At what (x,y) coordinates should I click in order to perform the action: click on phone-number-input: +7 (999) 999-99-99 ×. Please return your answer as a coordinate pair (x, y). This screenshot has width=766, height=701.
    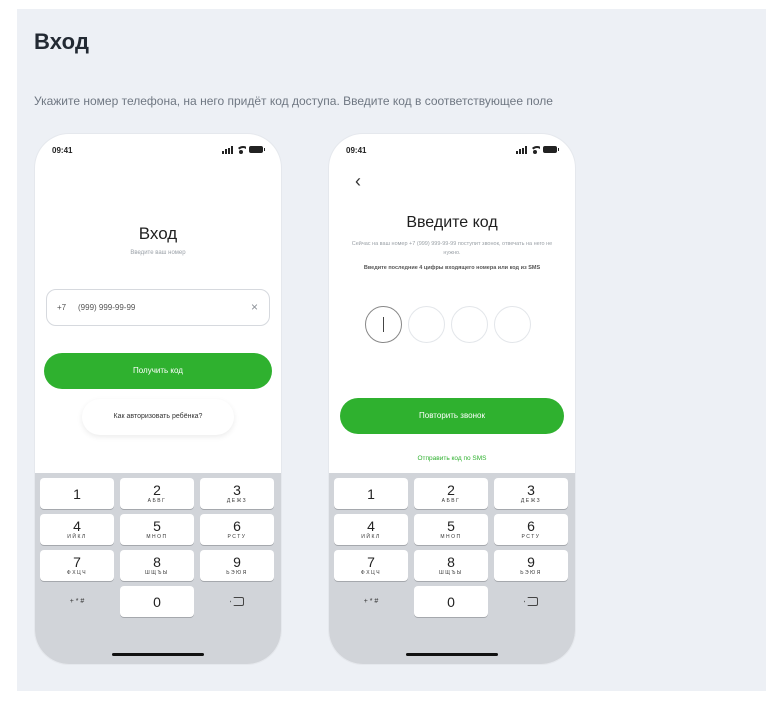
    Looking at the image, I should click on (158, 307).